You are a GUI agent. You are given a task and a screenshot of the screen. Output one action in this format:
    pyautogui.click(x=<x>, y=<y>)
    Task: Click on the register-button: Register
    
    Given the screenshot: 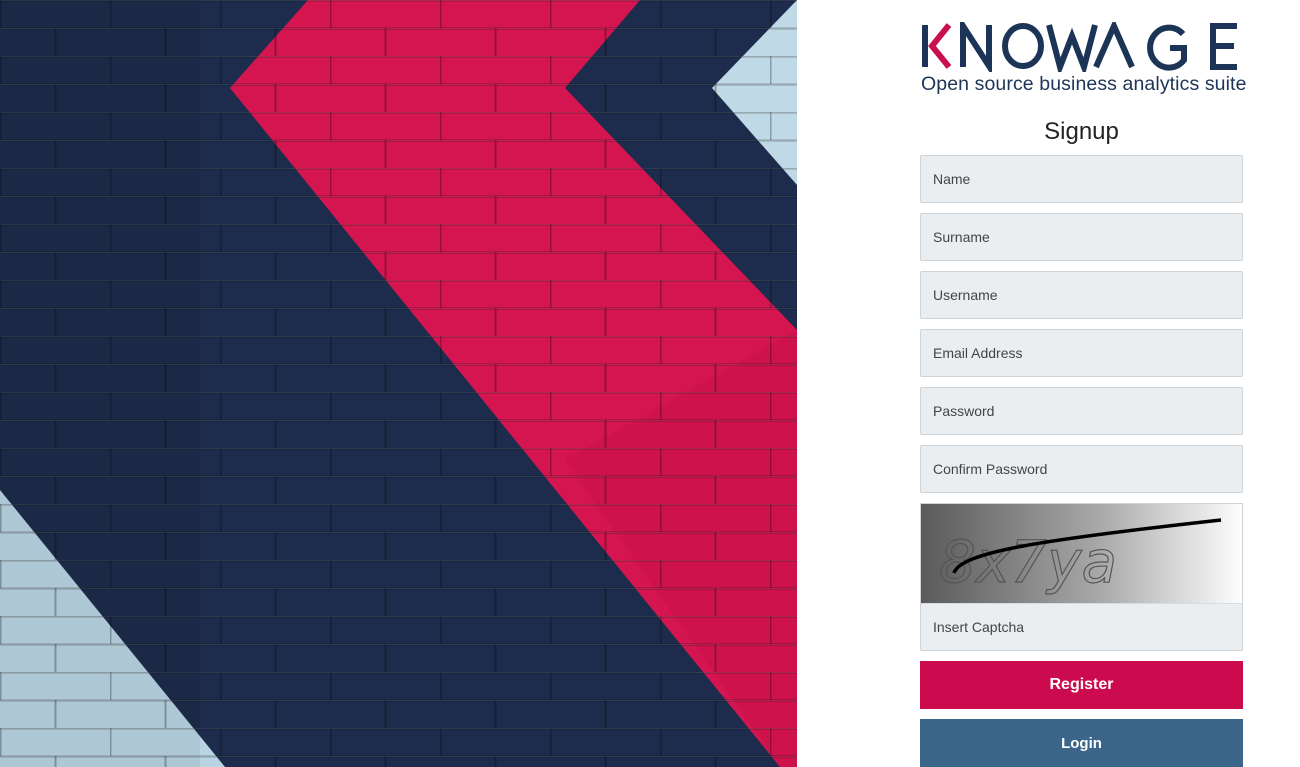 What is the action you would take?
    pyautogui.click(x=1081, y=685)
    